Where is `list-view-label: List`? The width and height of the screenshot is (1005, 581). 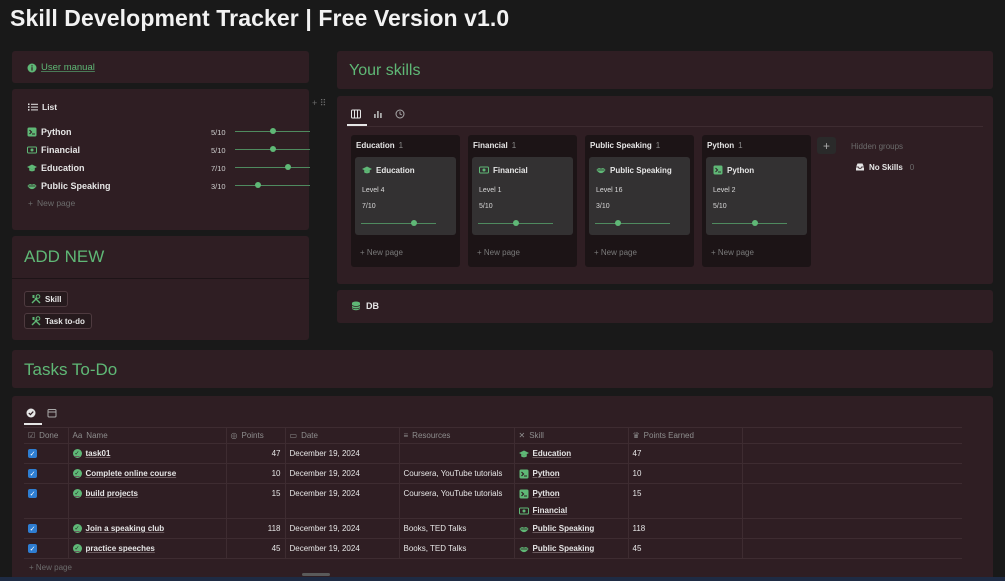 list-view-label: List is located at coordinates (50, 107).